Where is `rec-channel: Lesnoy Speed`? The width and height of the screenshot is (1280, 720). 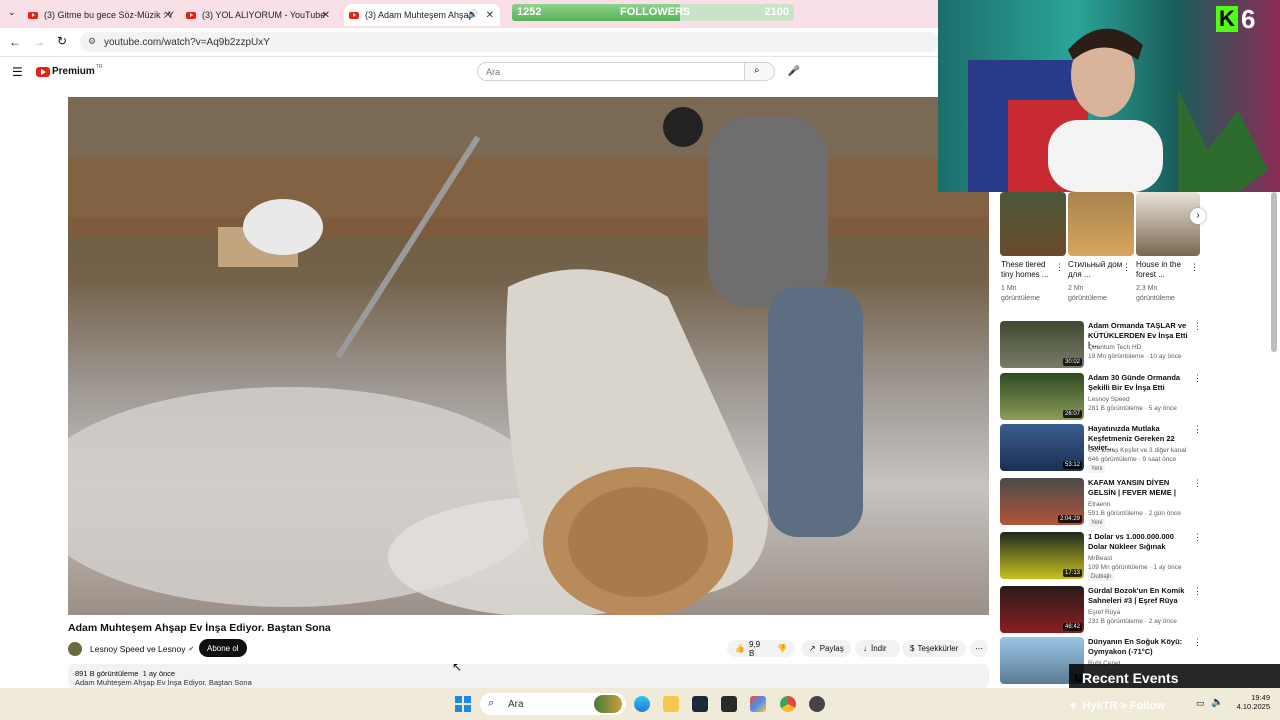
rec-channel: Lesnoy Speed is located at coordinates (1109, 399).